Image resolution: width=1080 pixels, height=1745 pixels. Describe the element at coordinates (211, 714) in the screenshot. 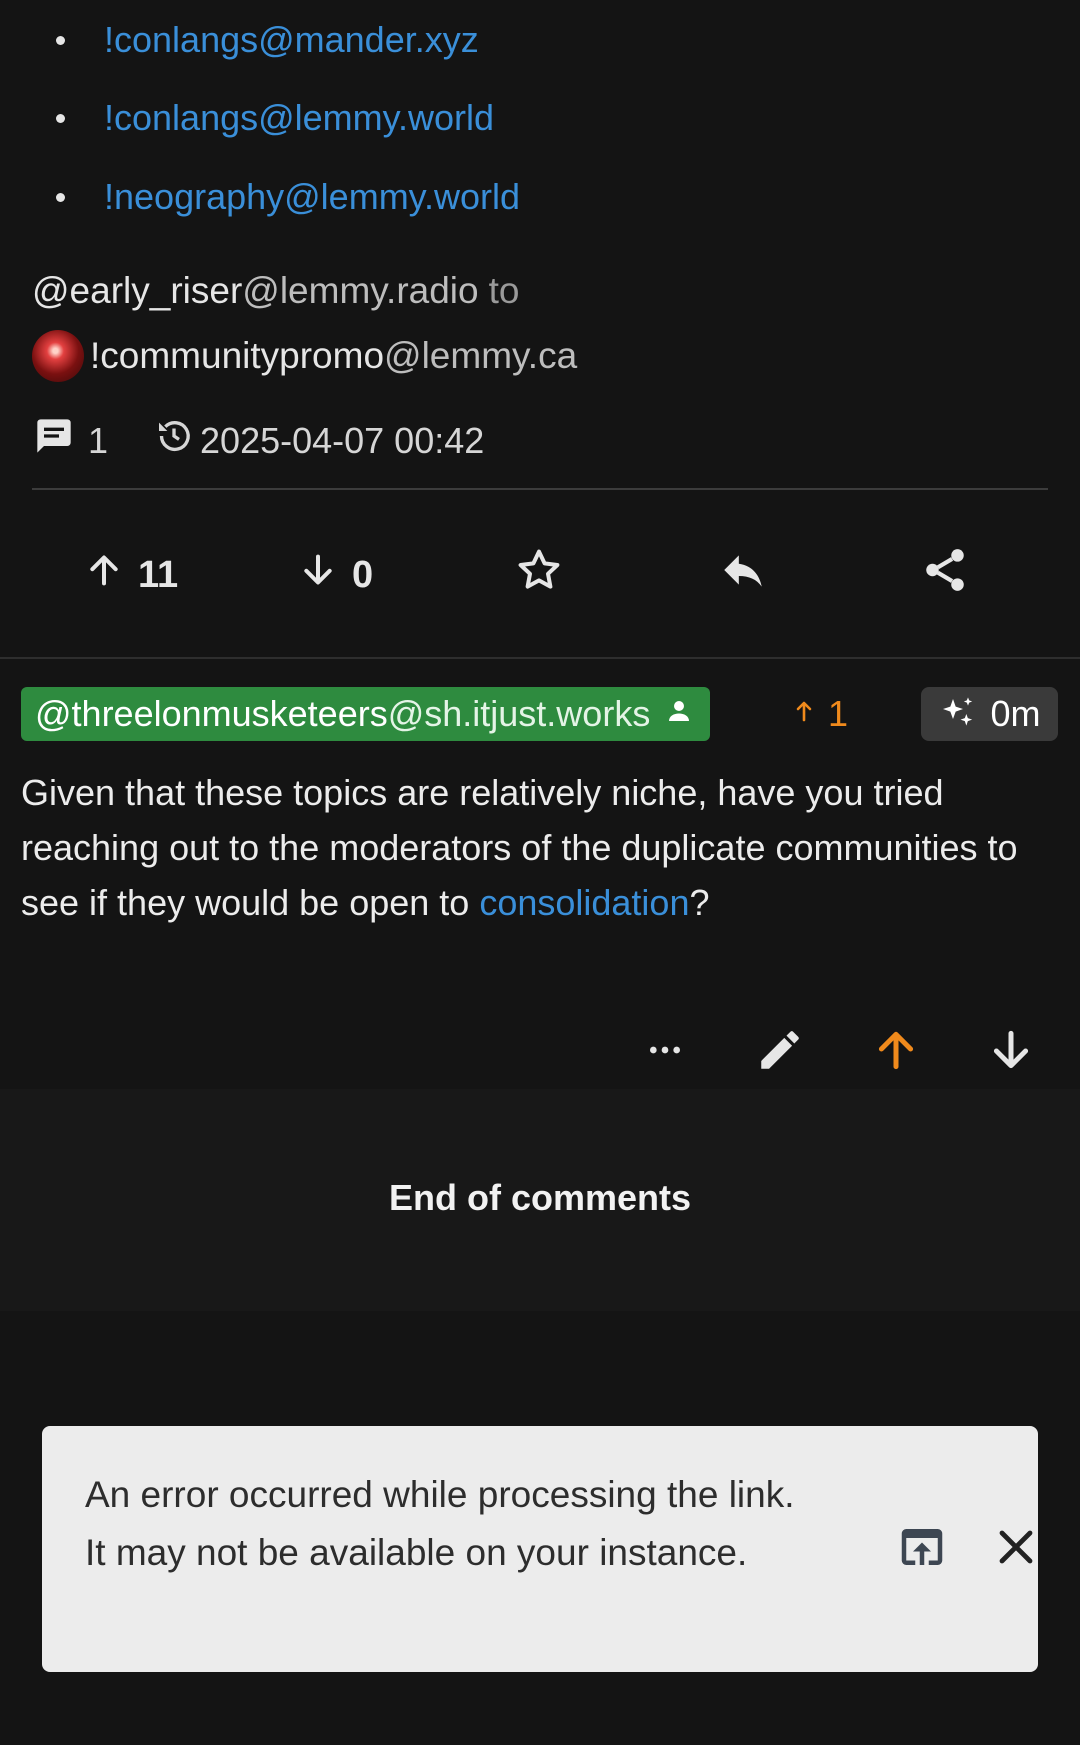

I see `comment-author-name: @threelonmusketeers` at that location.